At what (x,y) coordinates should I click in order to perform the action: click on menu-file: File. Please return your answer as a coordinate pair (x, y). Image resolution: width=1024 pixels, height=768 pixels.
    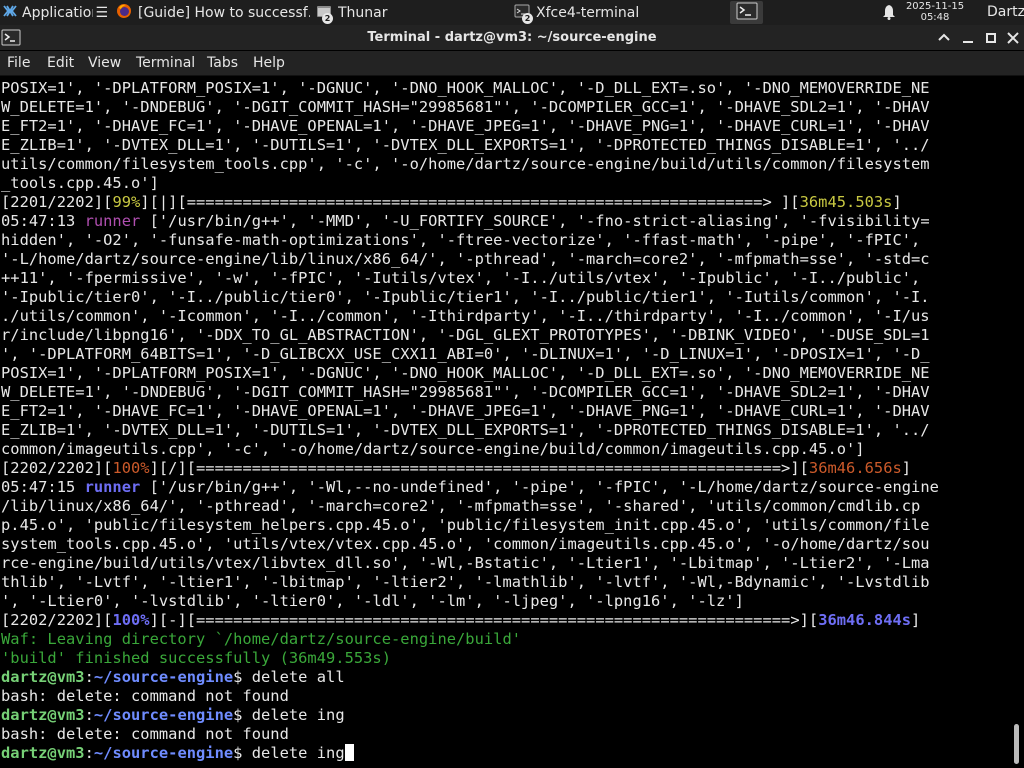
    Looking at the image, I should click on (18, 63).